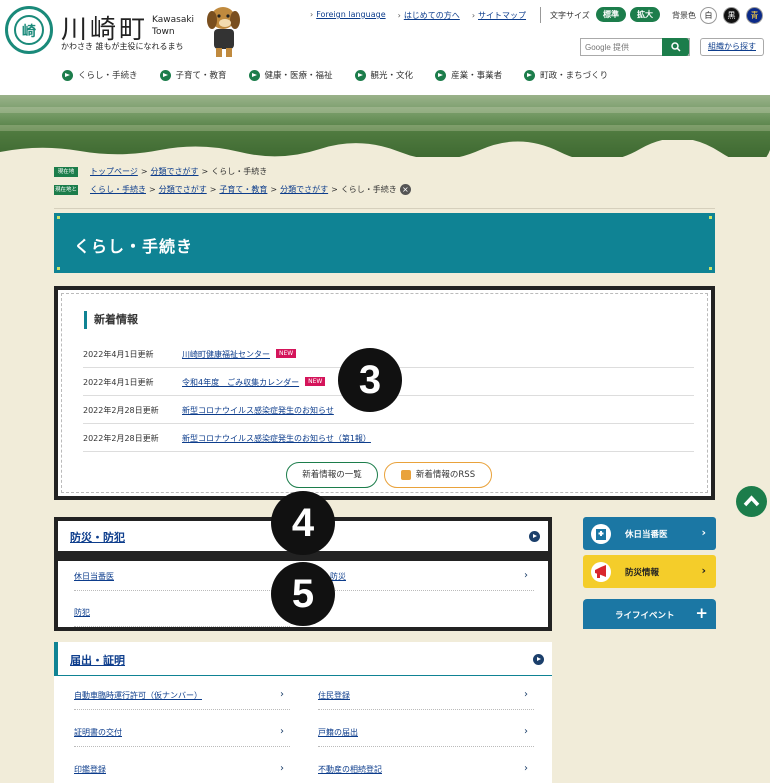 The height and width of the screenshot is (783, 770). I want to click on breadcrumb-current: くらし・手続き, so click(239, 171).